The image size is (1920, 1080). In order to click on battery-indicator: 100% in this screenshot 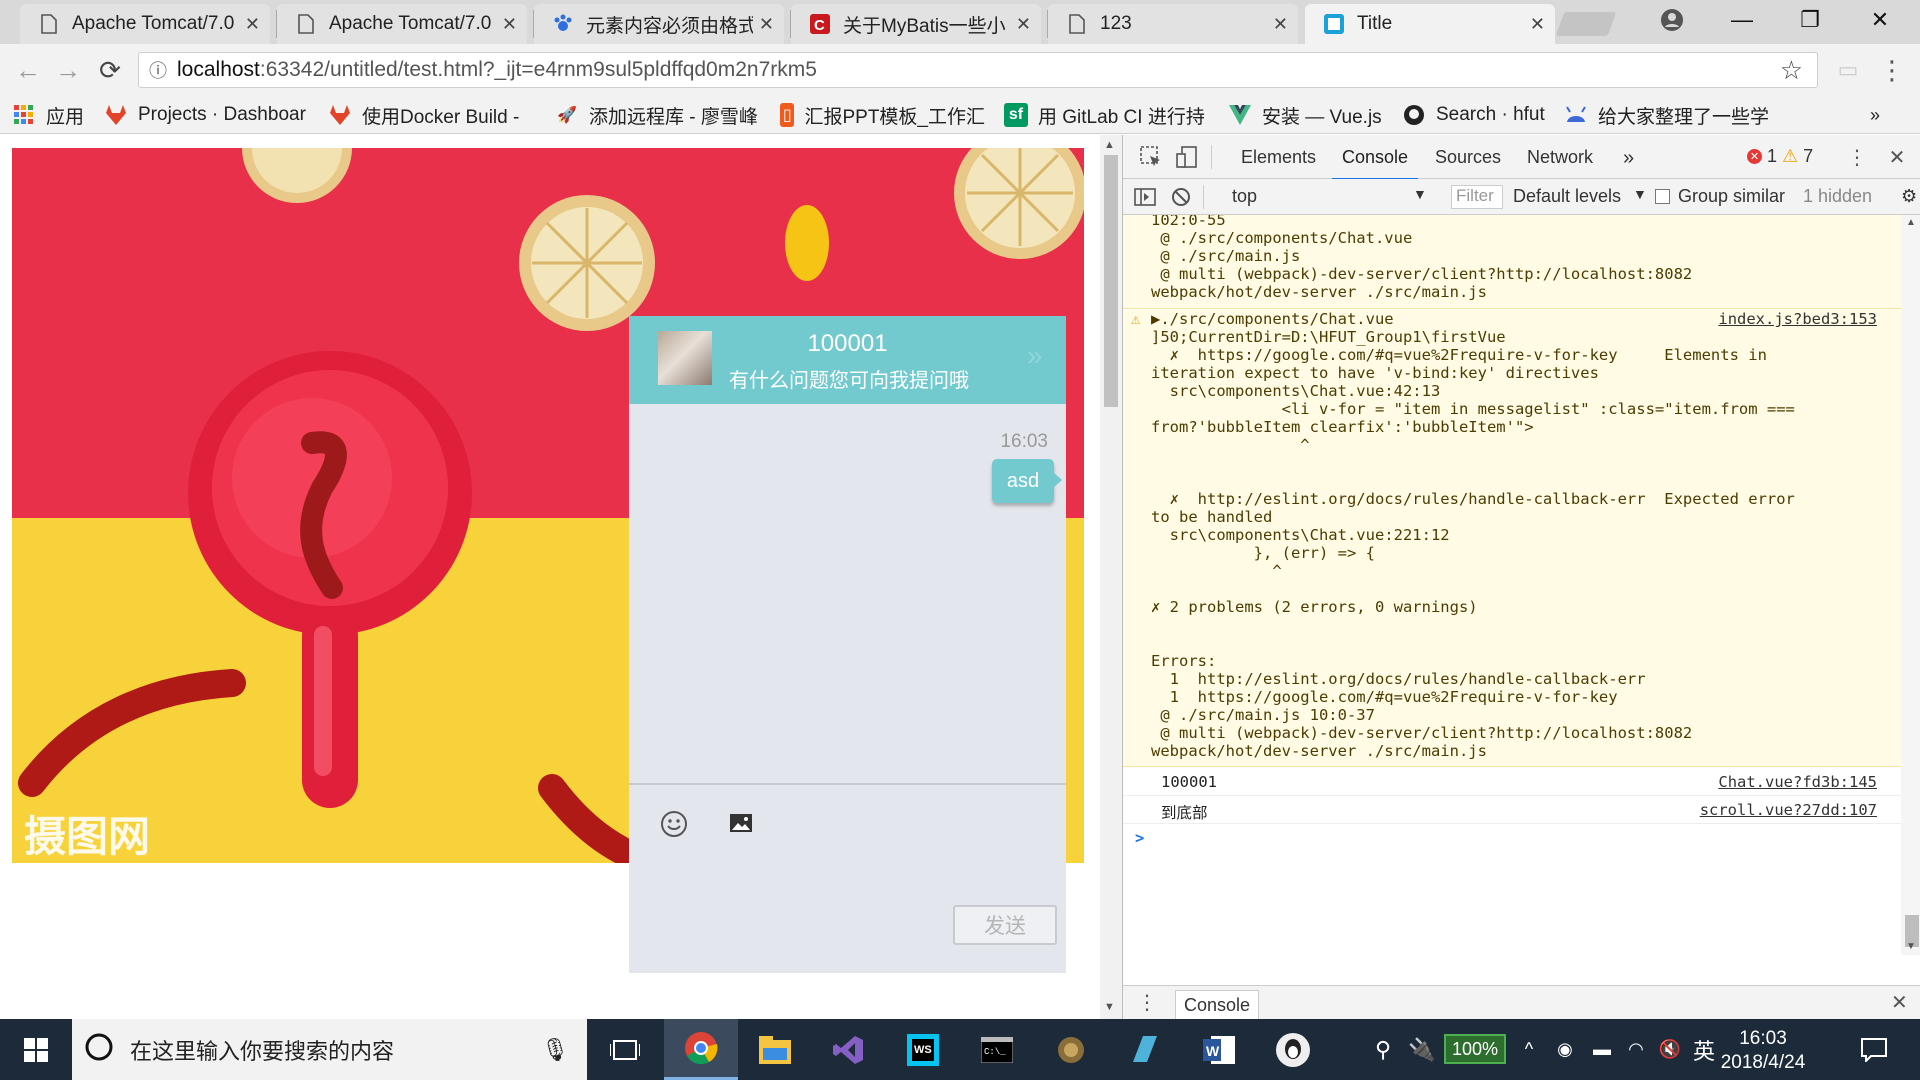, I will do `click(1475, 1049)`.